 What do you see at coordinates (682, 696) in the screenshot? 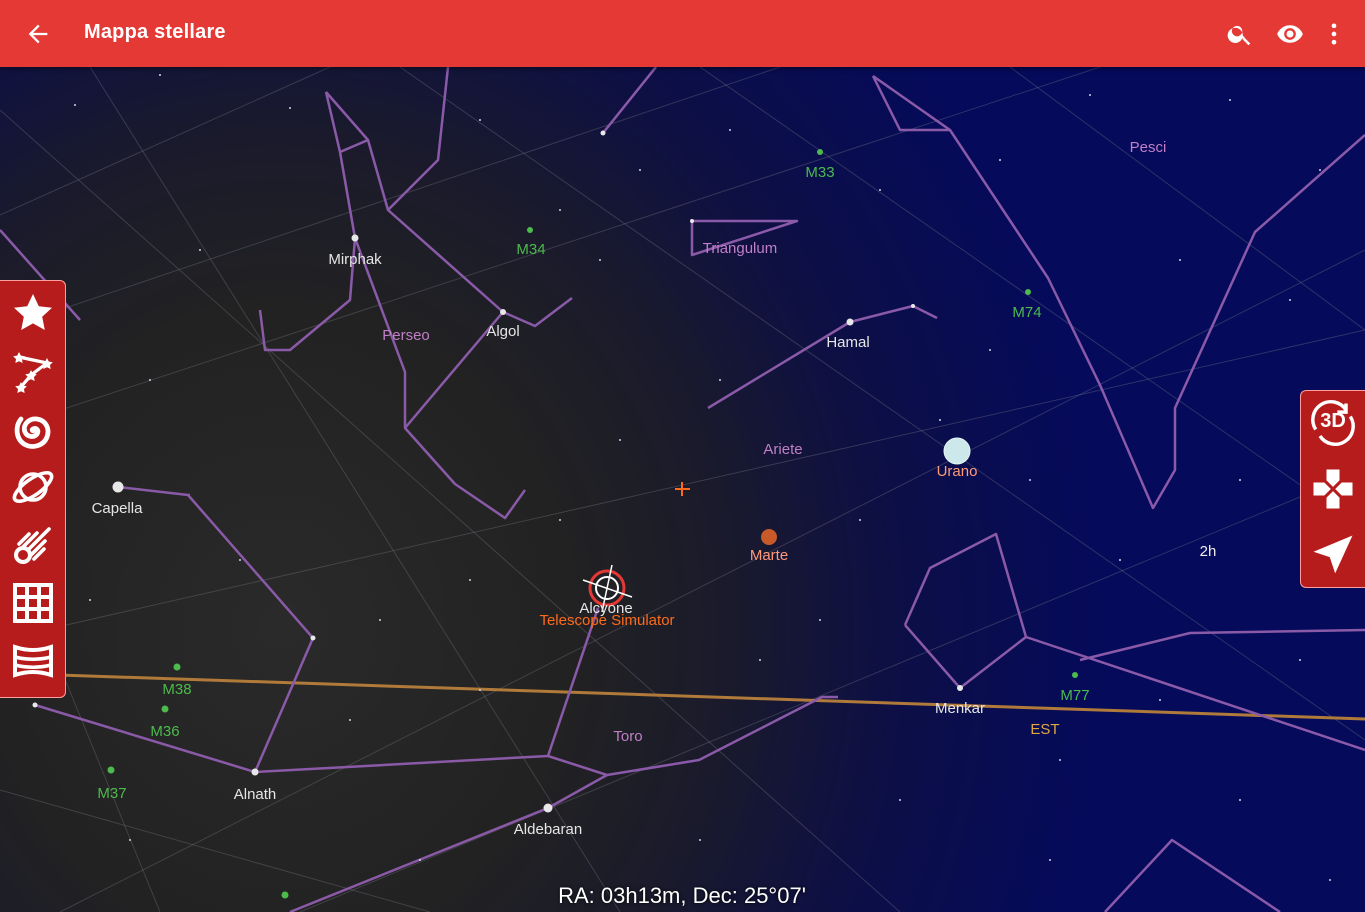
I see `ecliptic-line` at bounding box center [682, 696].